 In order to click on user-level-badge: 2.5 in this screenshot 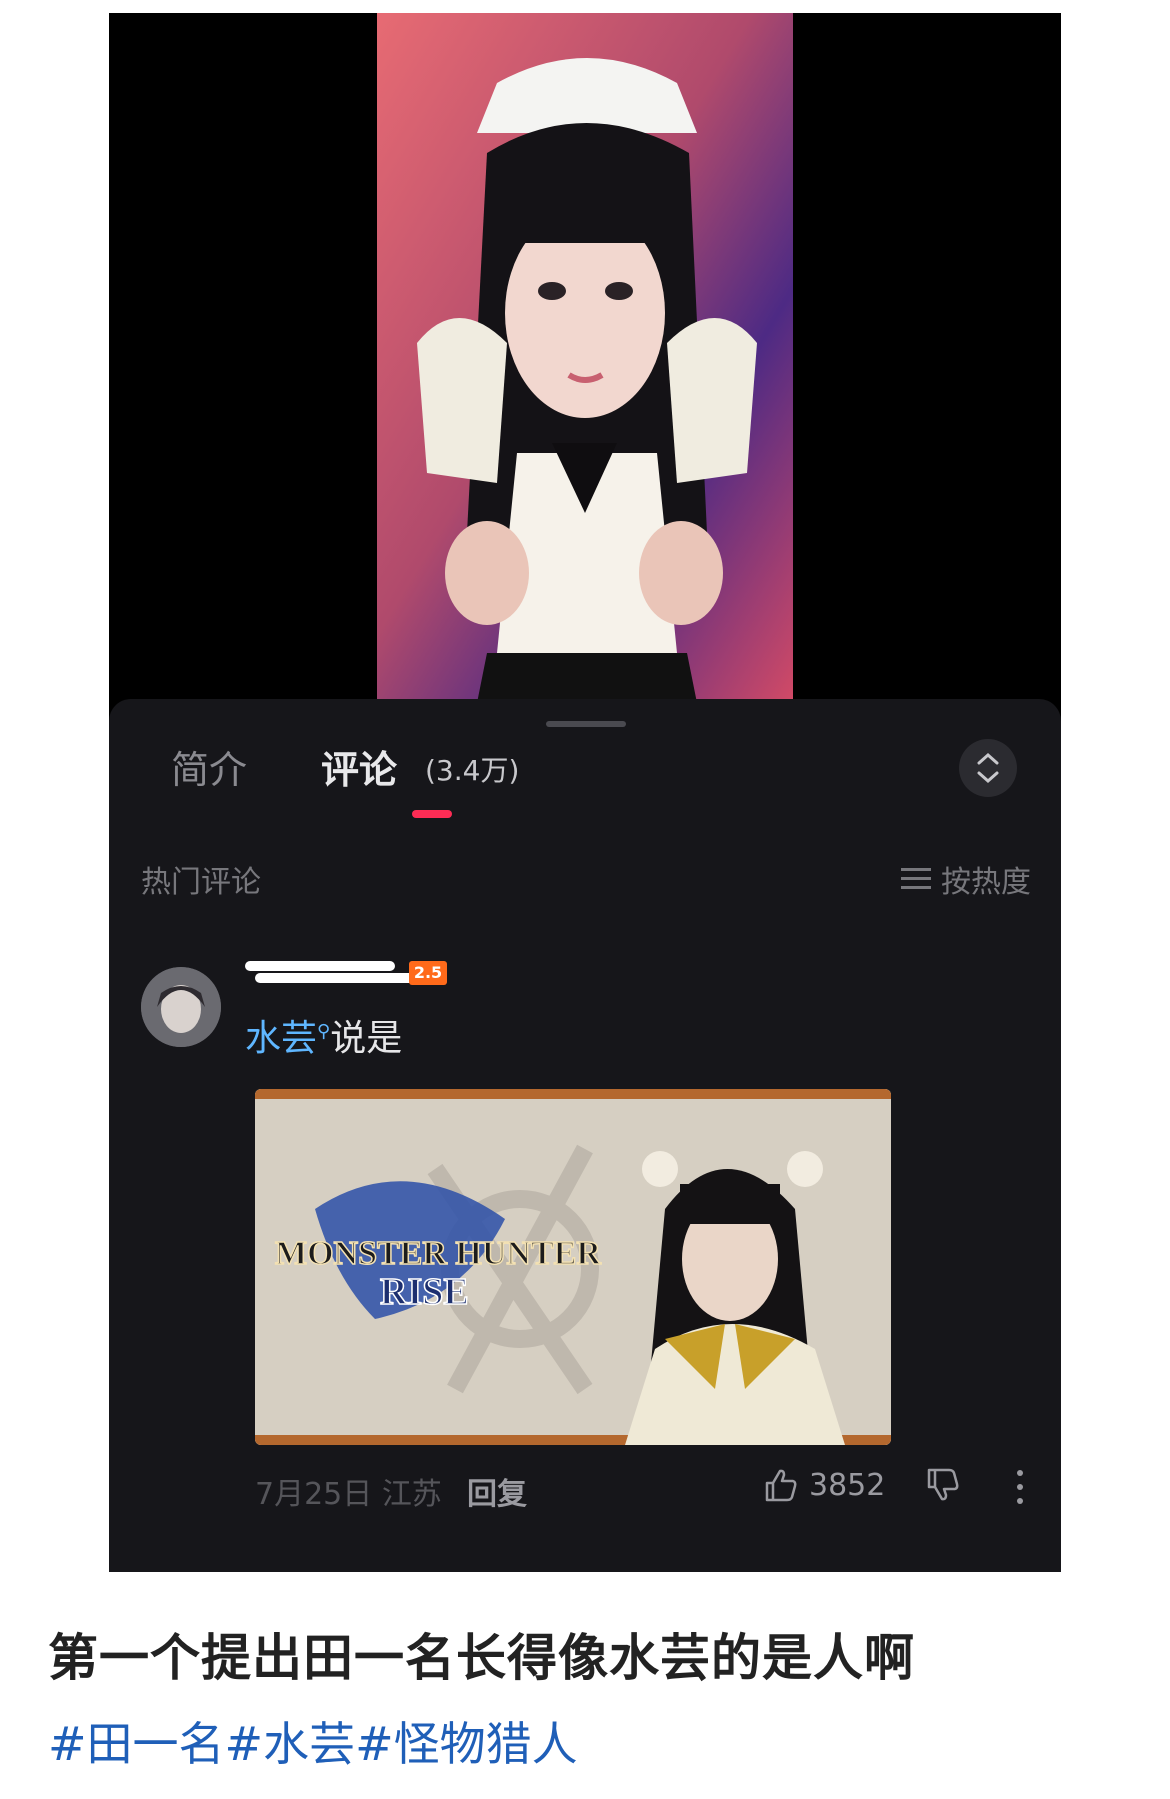, I will do `click(428, 973)`.